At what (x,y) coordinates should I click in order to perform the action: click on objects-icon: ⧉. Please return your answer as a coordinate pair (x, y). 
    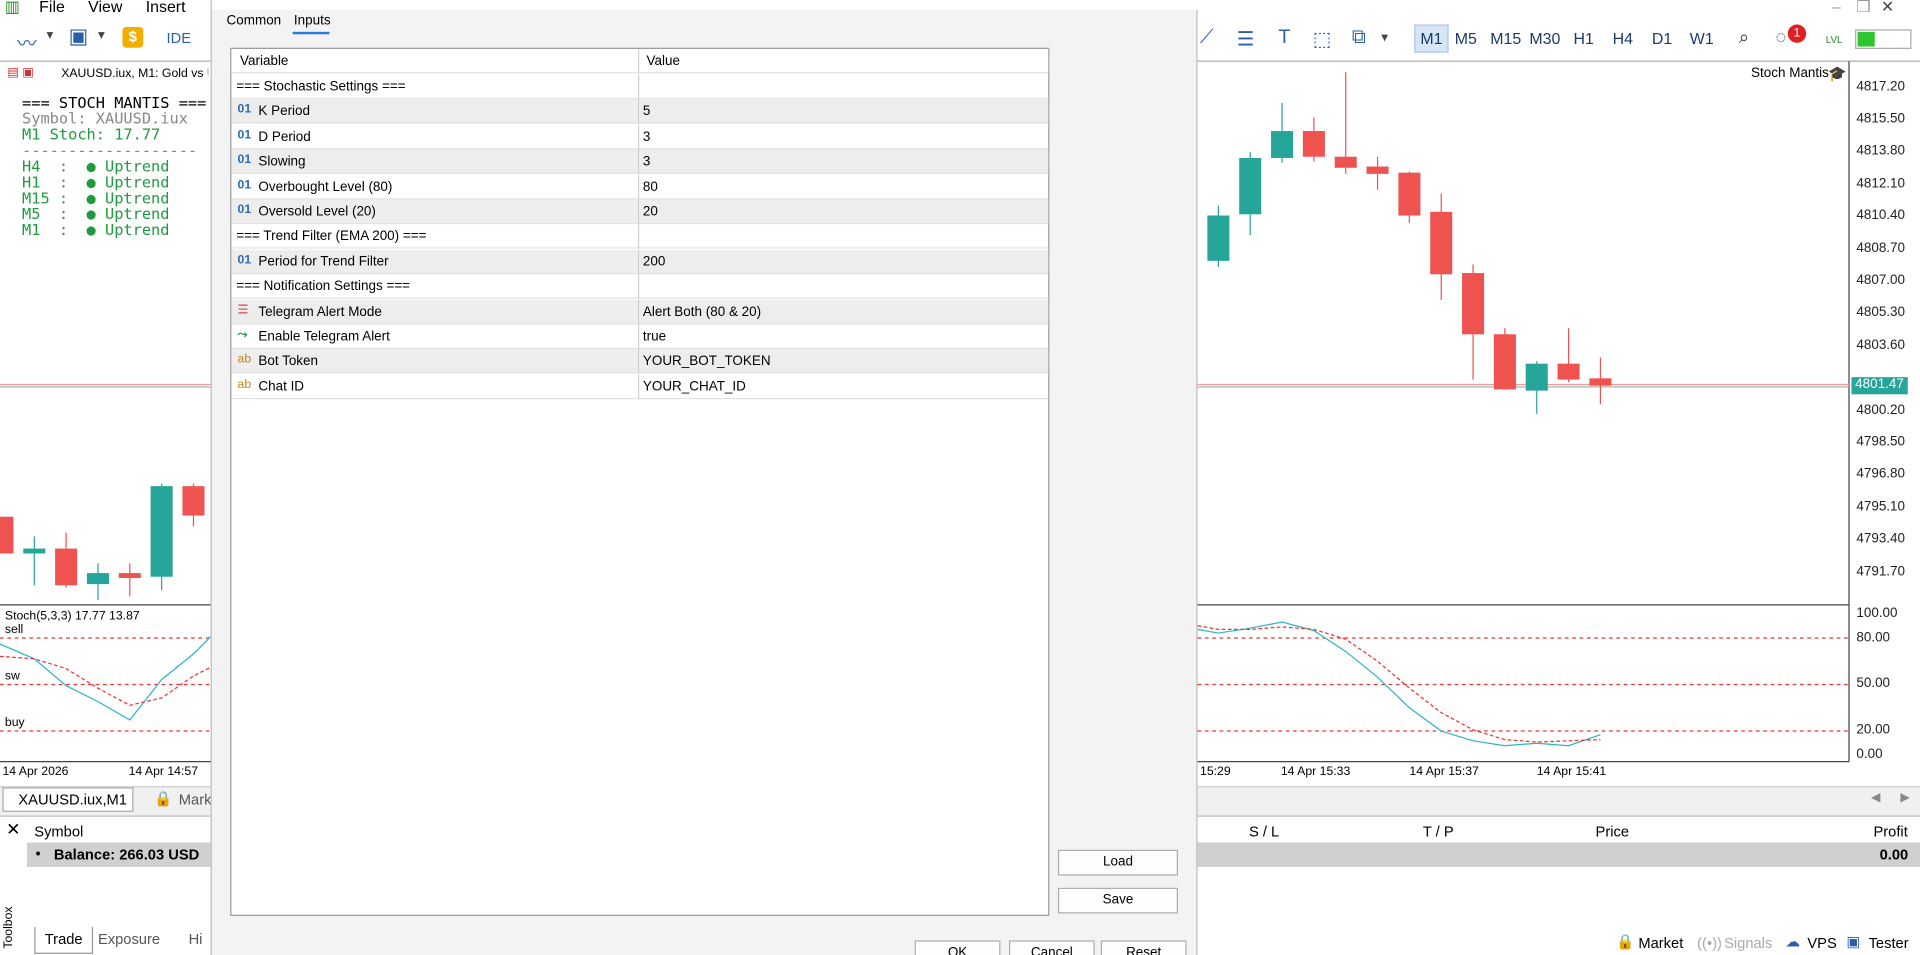
    Looking at the image, I should click on (1359, 38).